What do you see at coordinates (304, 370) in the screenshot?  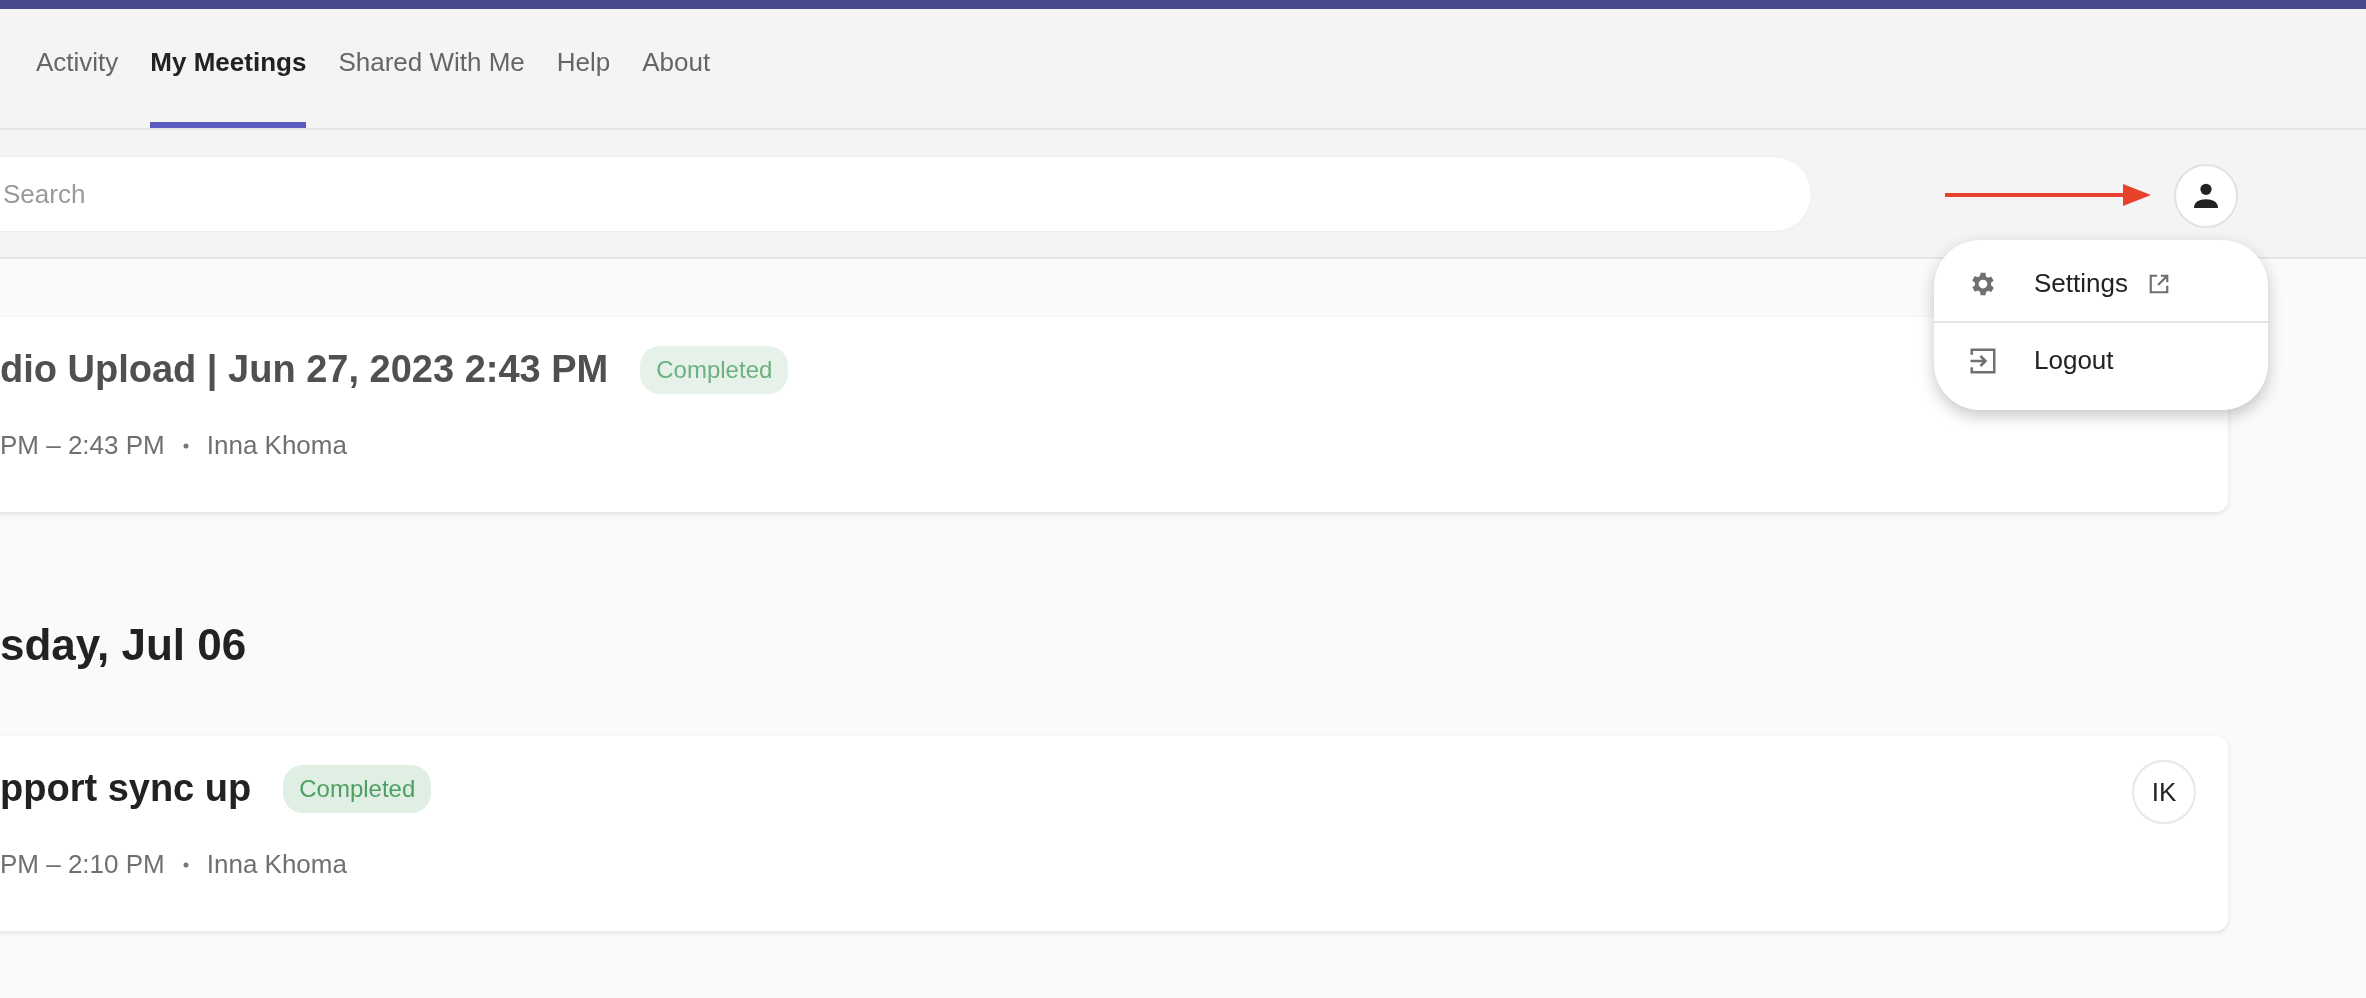 I see `meeting-title: dio Upload | Jun 27, 2023 2:43 PM` at bounding box center [304, 370].